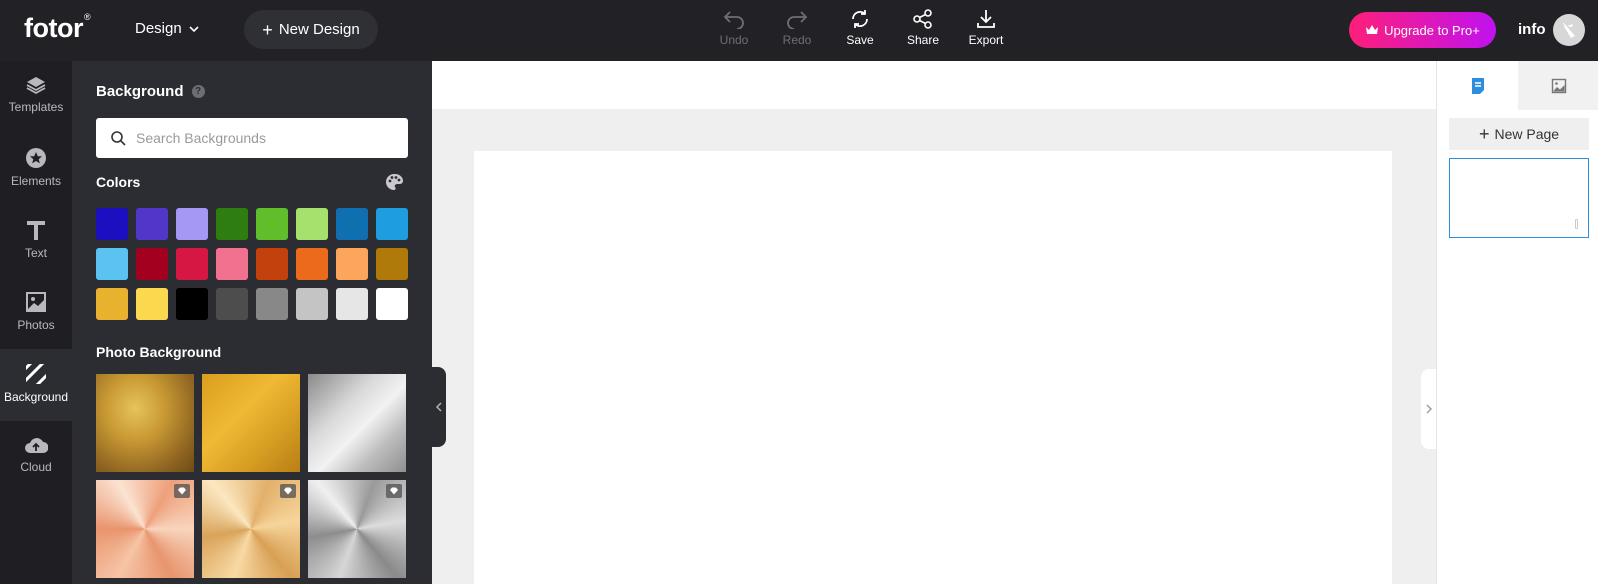 This screenshot has width=1598, height=584. What do you see at coordinates (158, 28) in the screenshot?
I see `design-menu-label: Design` at bounding box center [158, 28].